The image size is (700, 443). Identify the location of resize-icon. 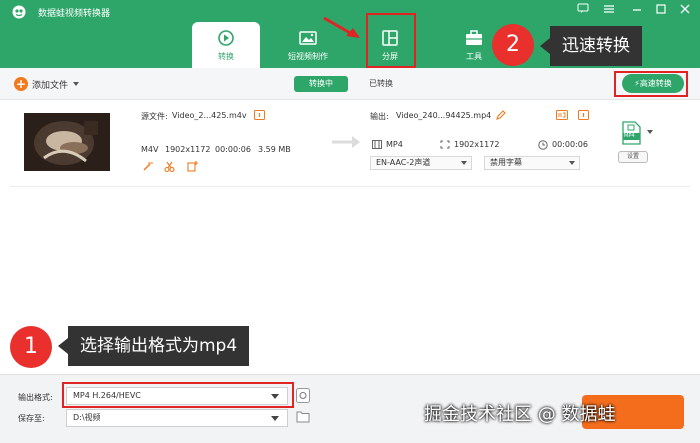
(445, 144).